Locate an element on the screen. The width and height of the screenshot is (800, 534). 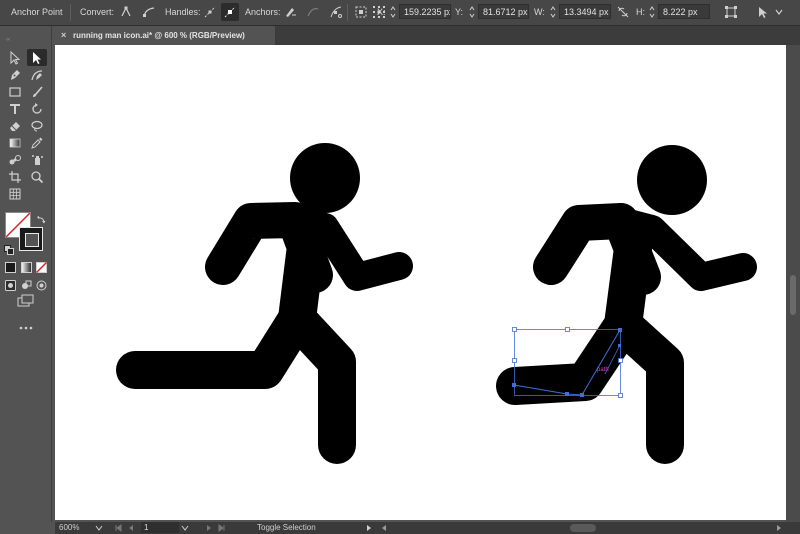
x-stepper-icon is located at coordinates (393, 12).